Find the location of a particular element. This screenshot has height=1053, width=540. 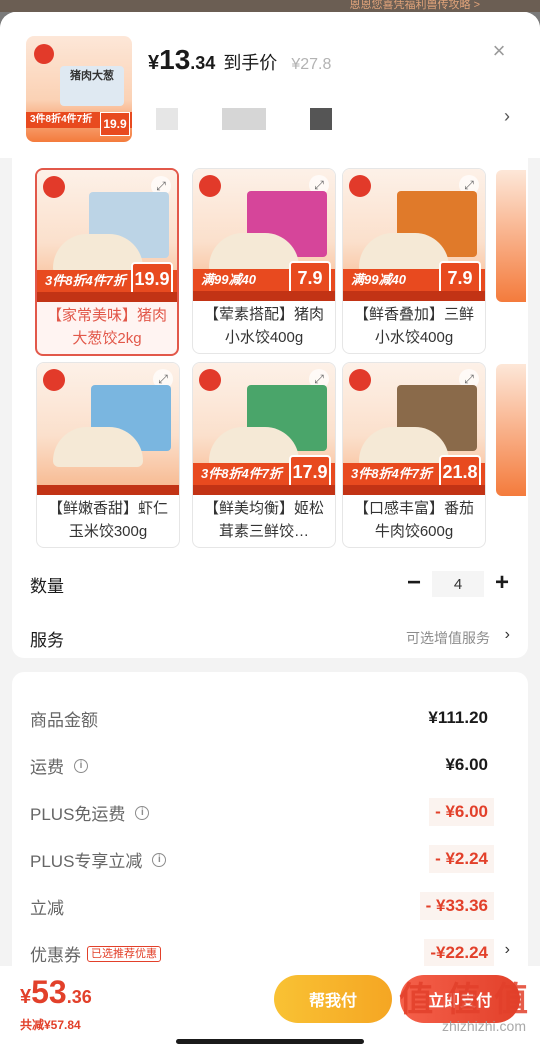

fee-value: - ¥2.24 is located at coordinates (461, 859).